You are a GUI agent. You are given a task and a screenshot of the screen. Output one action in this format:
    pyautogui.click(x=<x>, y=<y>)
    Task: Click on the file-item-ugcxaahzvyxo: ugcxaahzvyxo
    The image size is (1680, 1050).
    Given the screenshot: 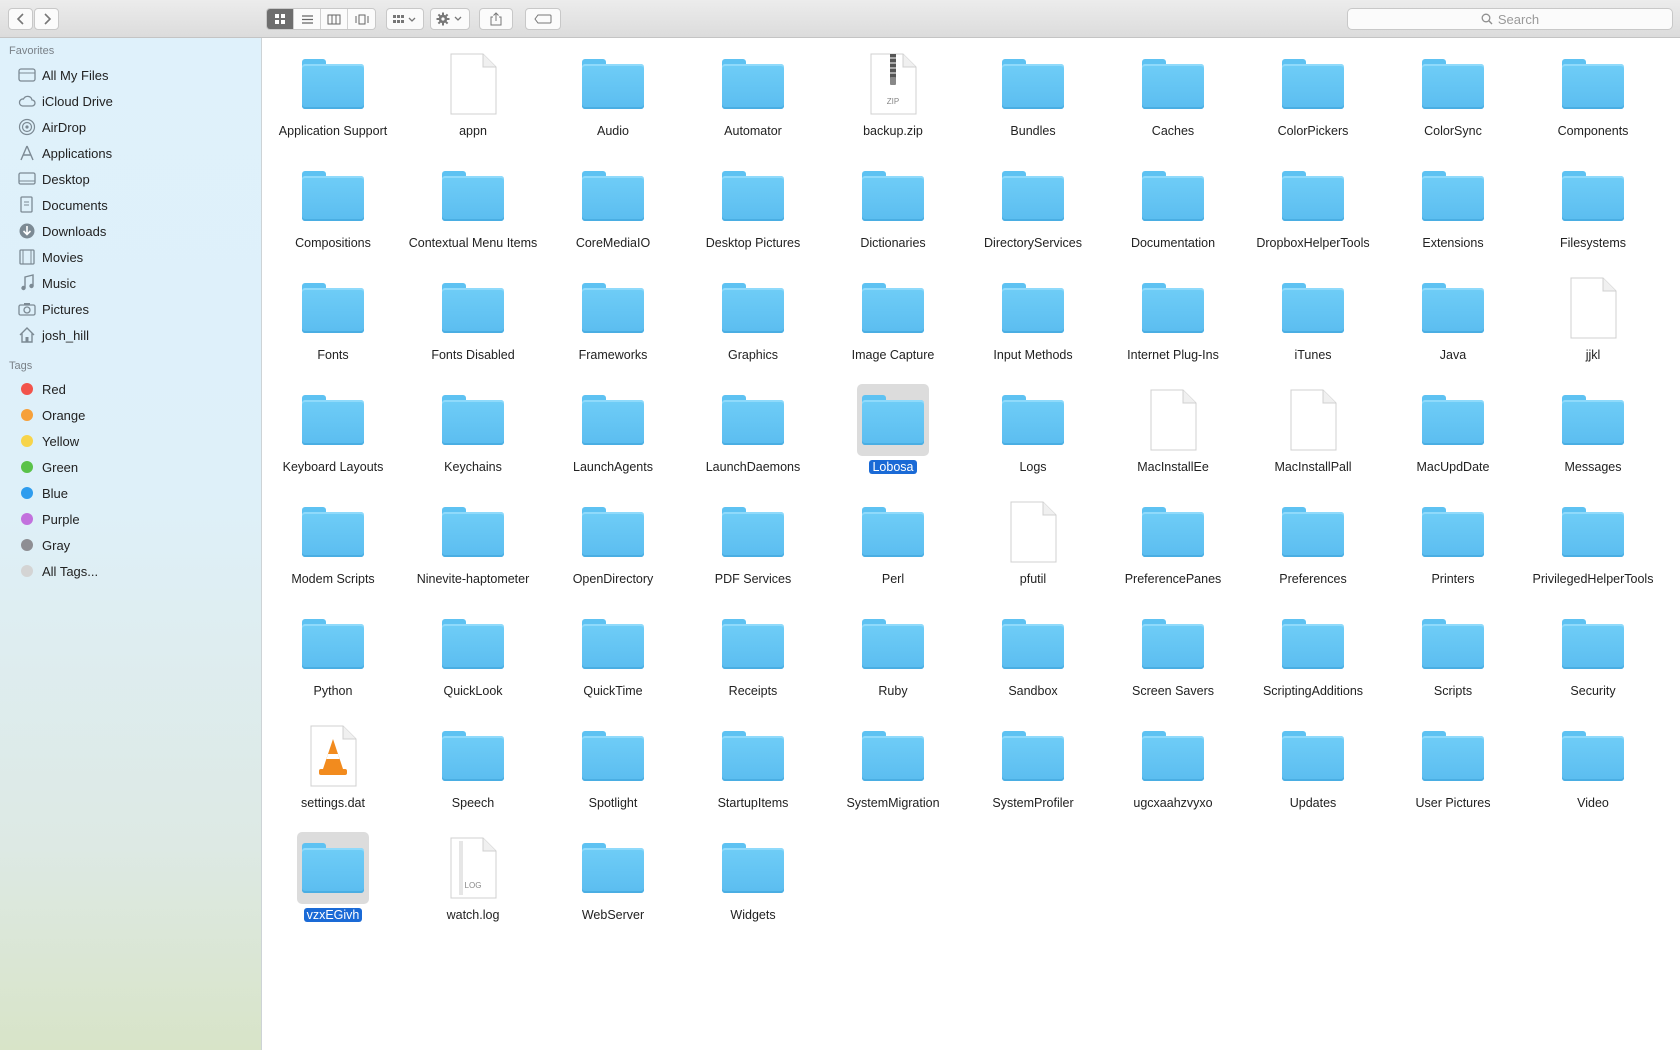 What is the action you would take?
    pyautogui.click(x=1173, y=774)
    